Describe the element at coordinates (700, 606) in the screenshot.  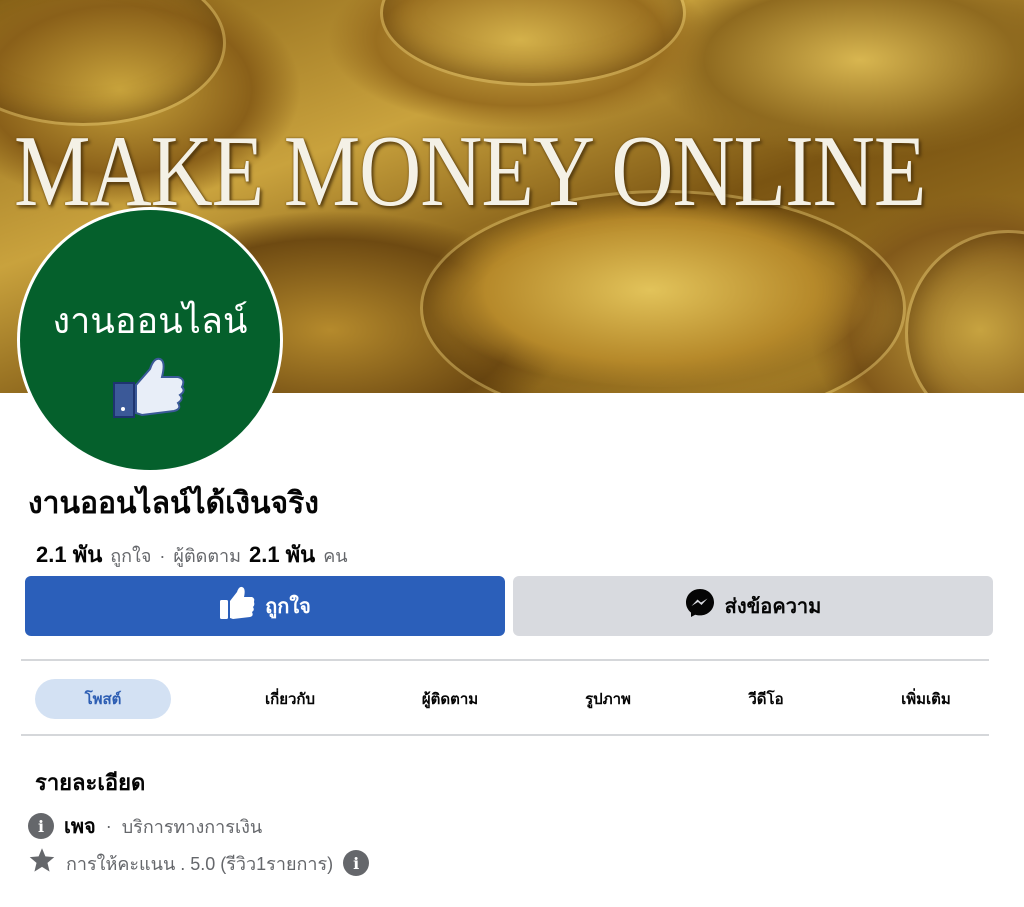
I see `messenger-icon` at that location.